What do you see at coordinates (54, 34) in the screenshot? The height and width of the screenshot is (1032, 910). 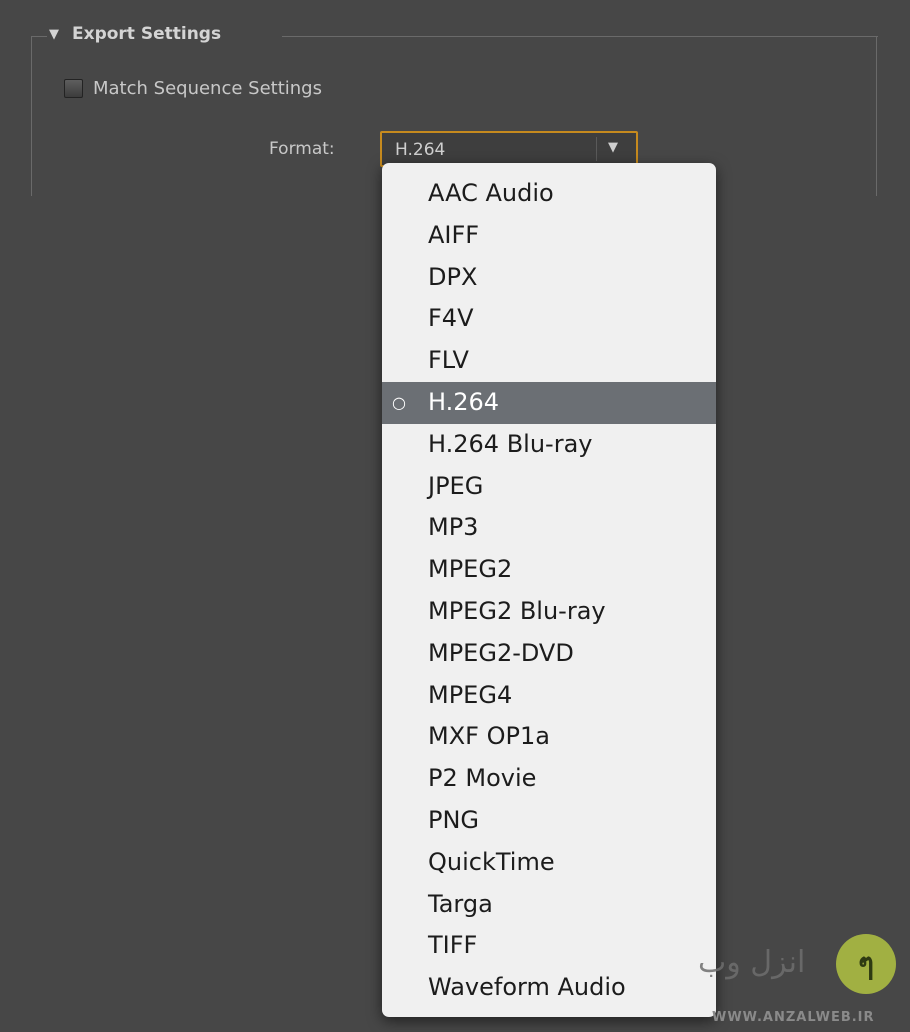 I see `disclosure-triangle-icon: ▼` at bounding box center [54, 34].